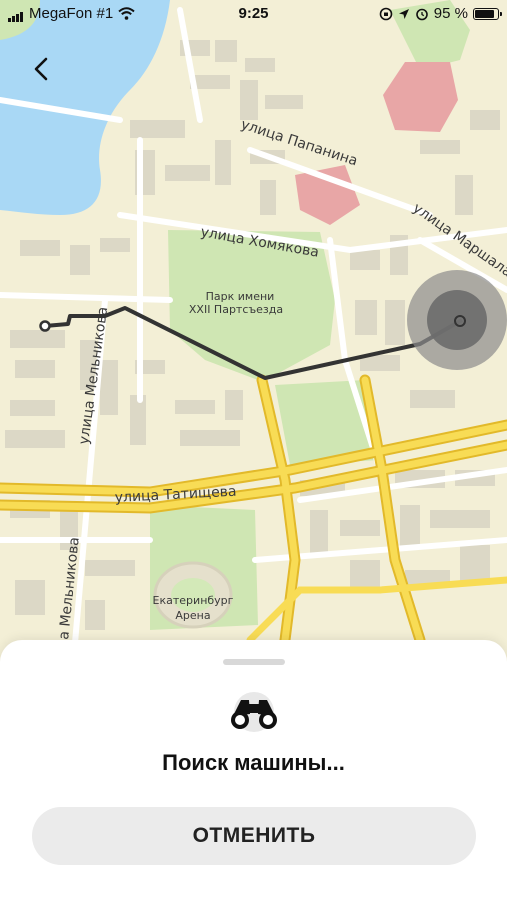 This screenshot has height=900, width=507. I want to click on chevron-left-icon, so click(41, 69).